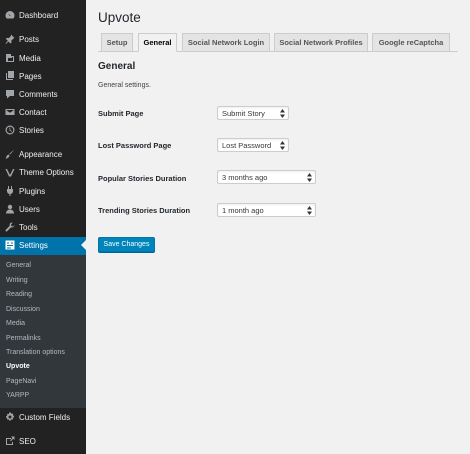 The width and height of the screenshot is (470, 454). What do you see at coordinates (10, 39) in the screenshot?
I see `pin-icon` at bounding box center [10, 39].